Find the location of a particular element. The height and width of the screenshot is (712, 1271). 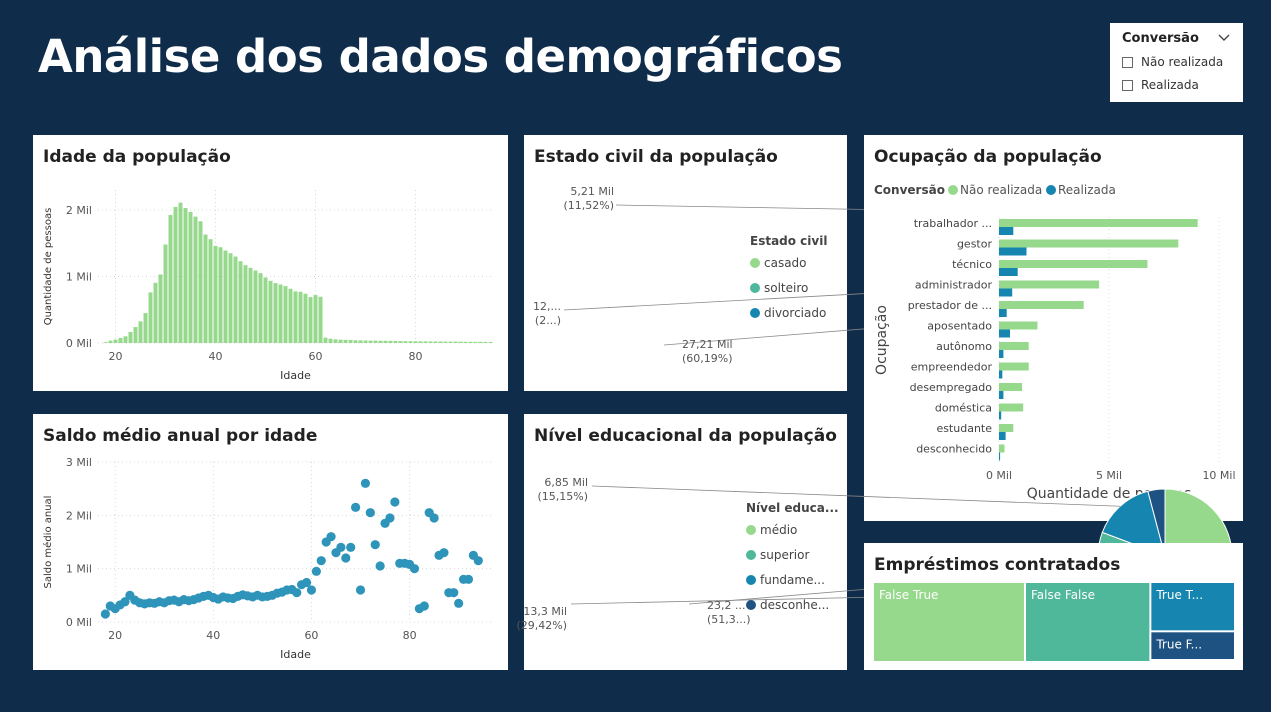

data-label-pct: (11,52%) is located at coordinates (588, 205).